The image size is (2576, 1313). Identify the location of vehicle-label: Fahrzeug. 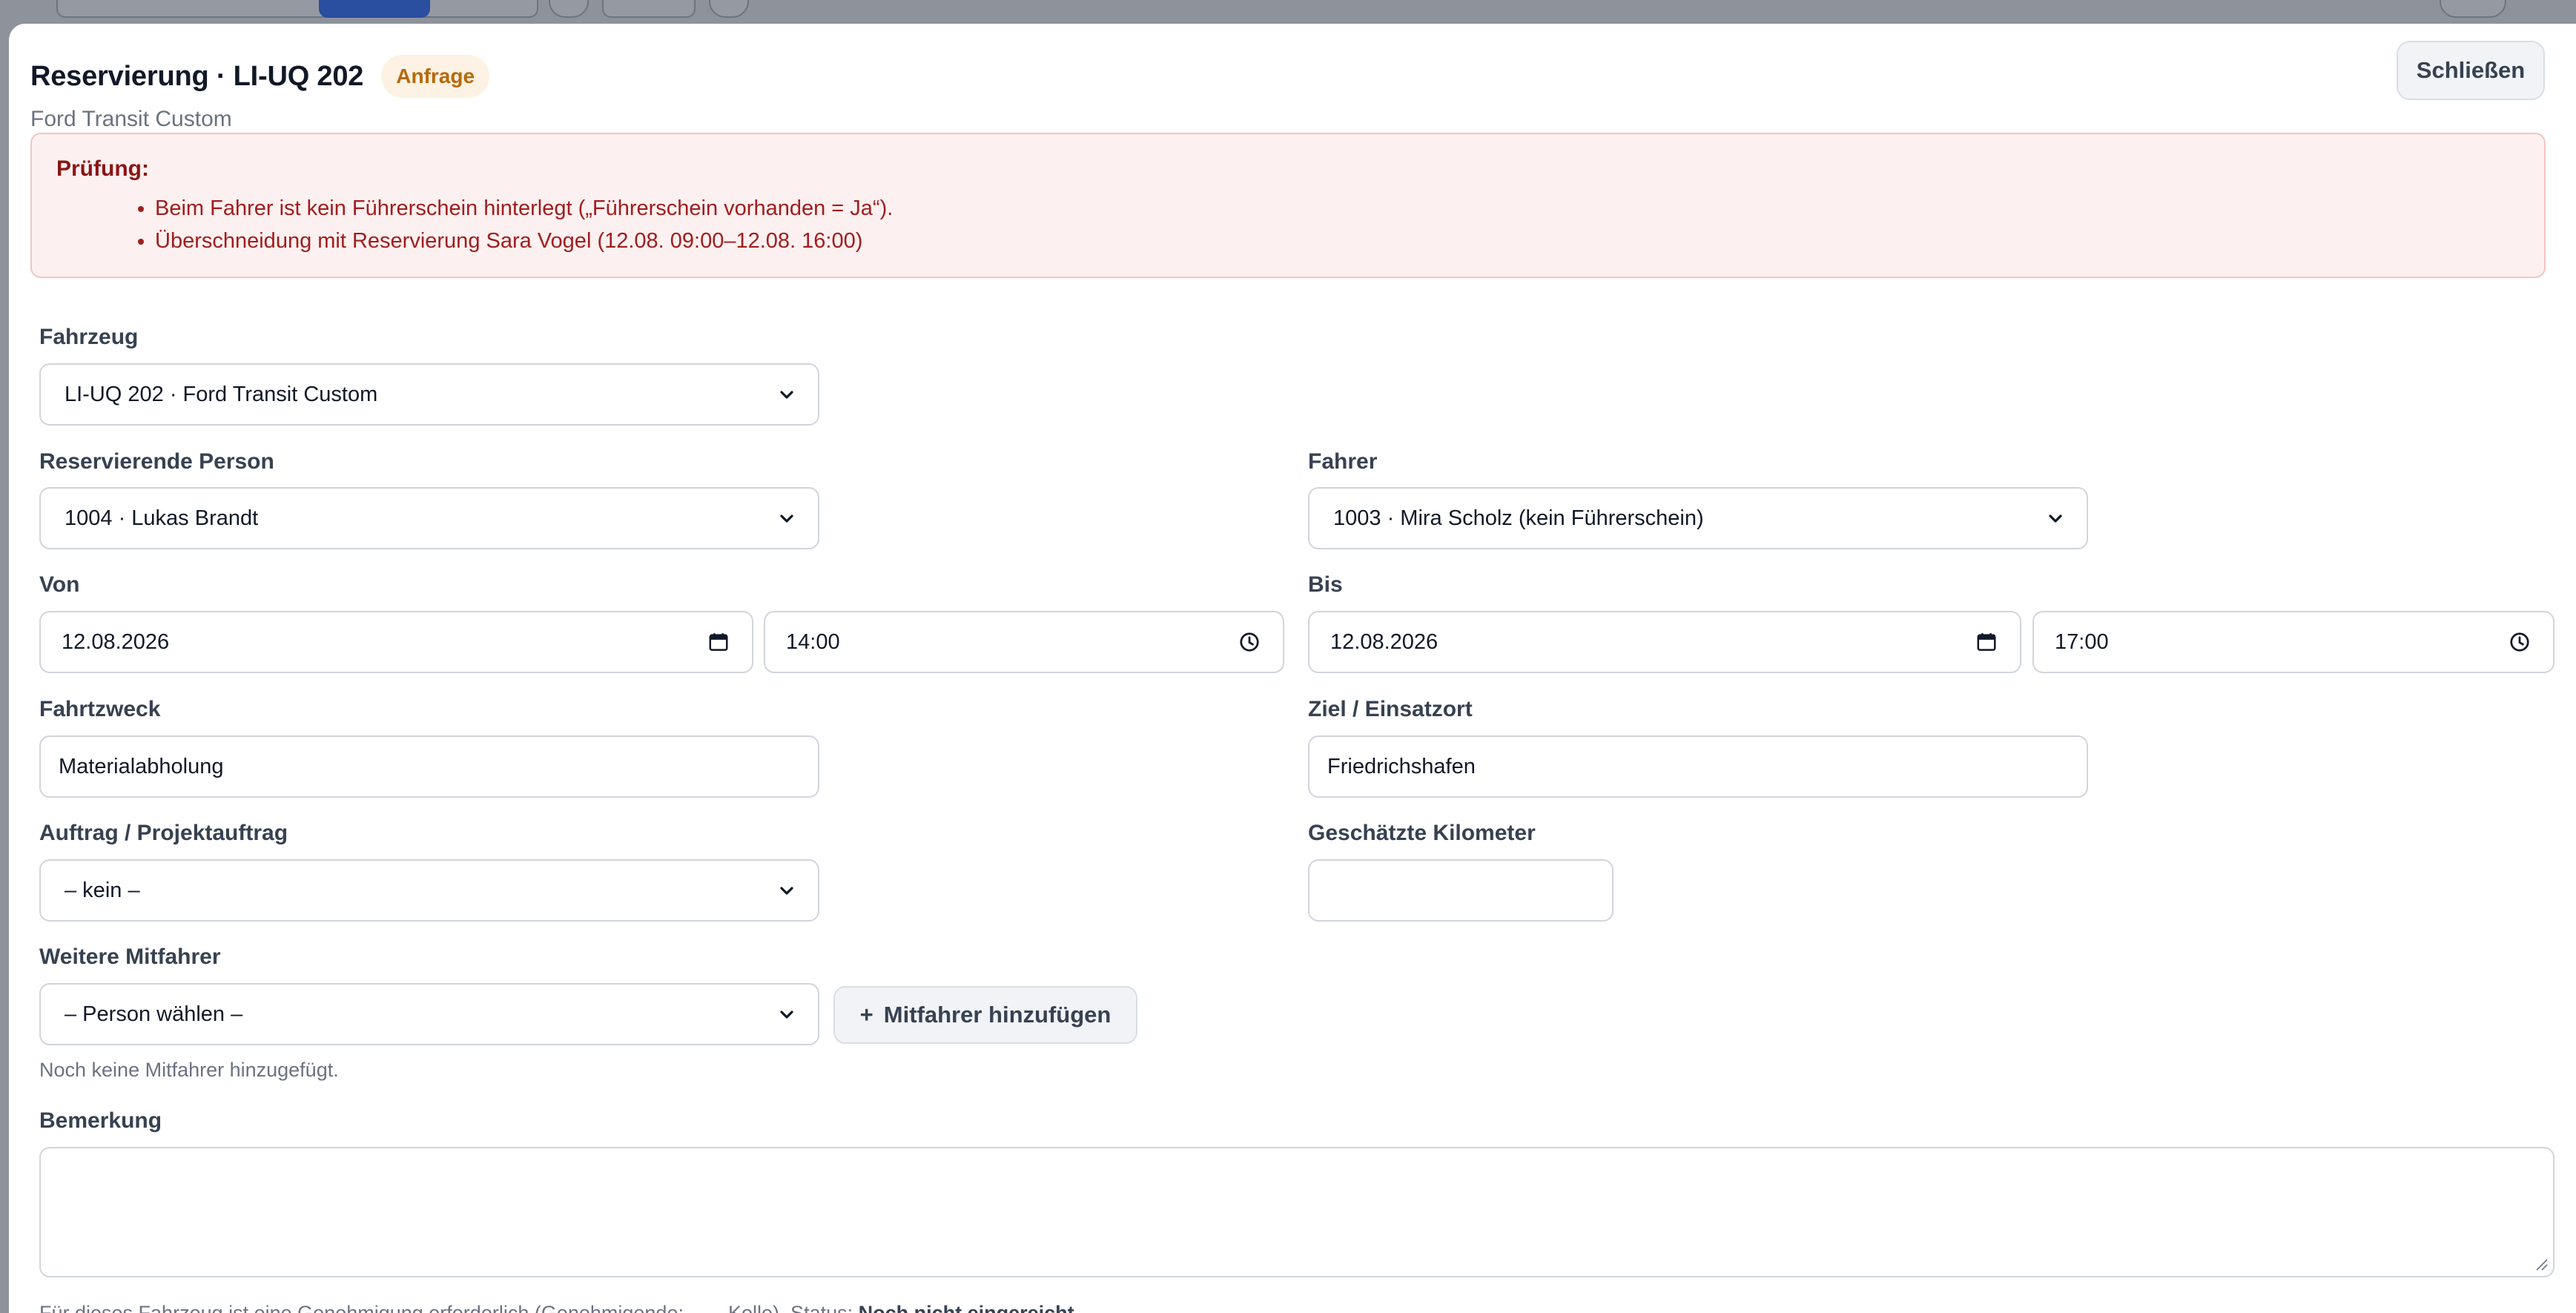
(89, 337).